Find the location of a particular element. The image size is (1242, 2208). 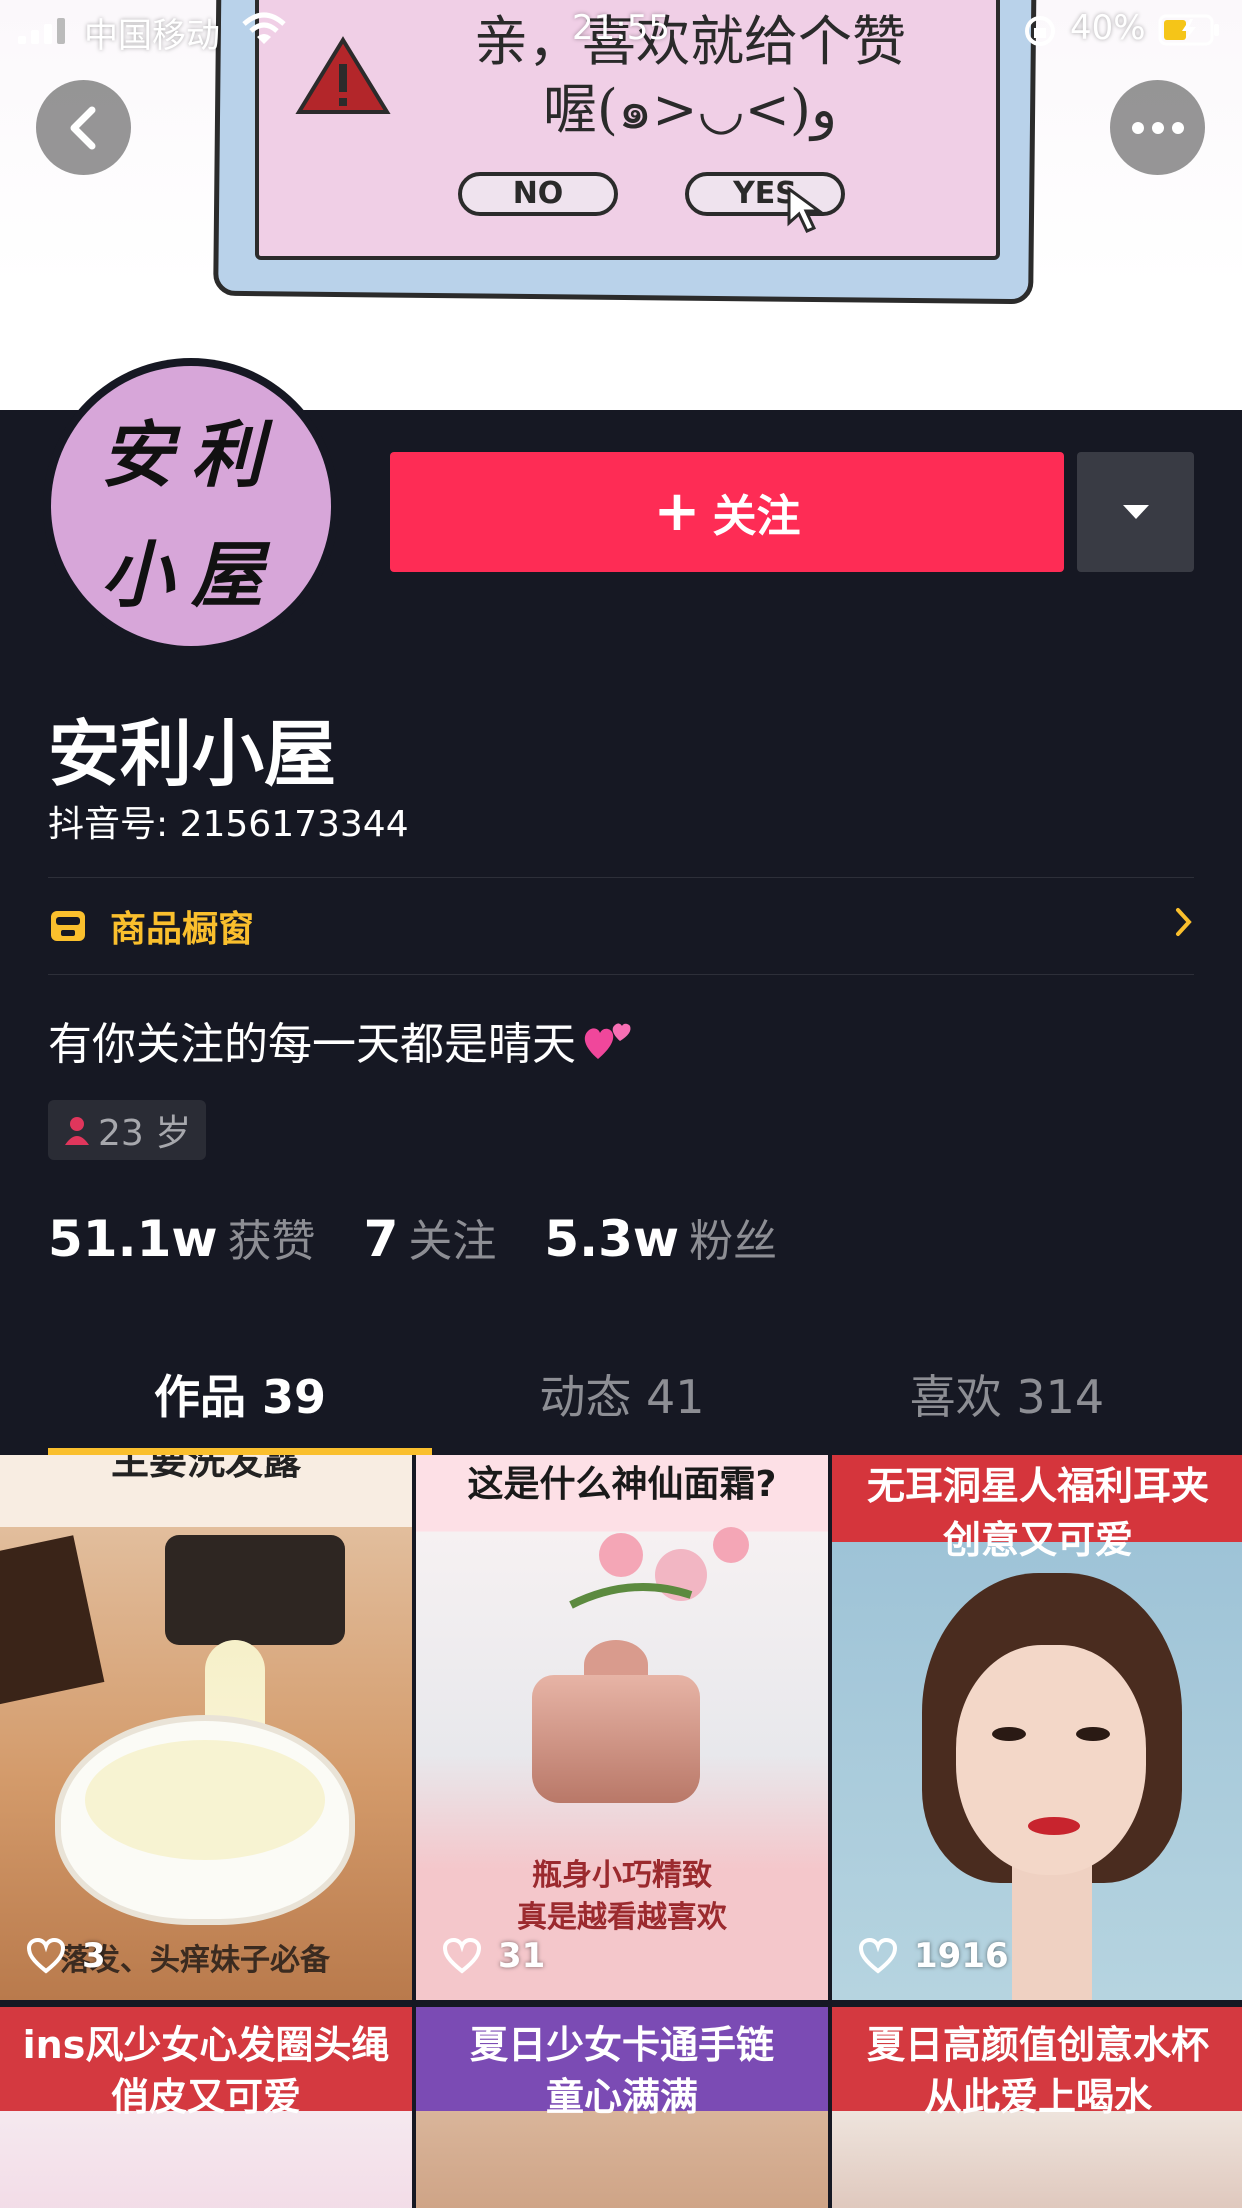

tab-likes: 喜欢 314 is located at coordinates (1007, 1397).